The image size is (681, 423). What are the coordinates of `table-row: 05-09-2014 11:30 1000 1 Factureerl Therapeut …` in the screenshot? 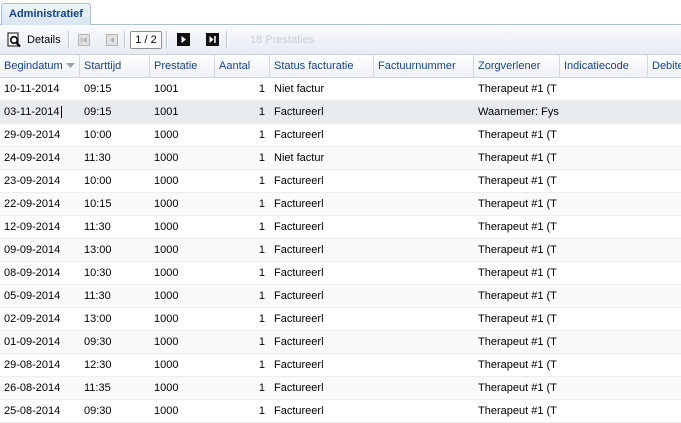 It's located at (340, 296).